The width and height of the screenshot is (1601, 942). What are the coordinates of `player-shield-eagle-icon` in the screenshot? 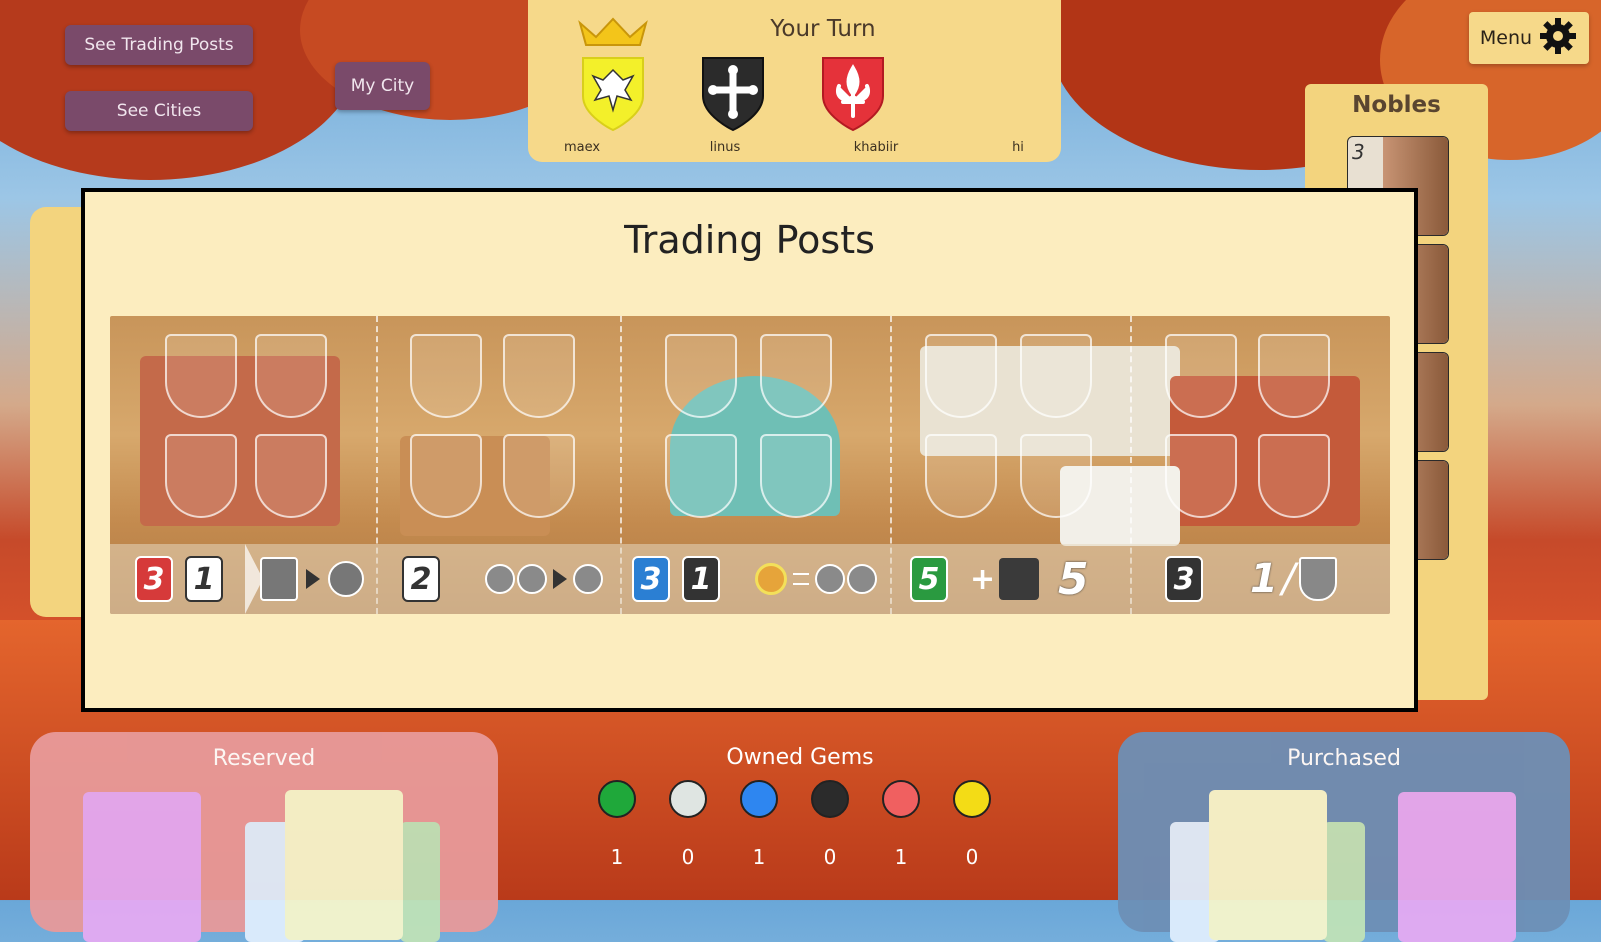 It's located at (613, 96).